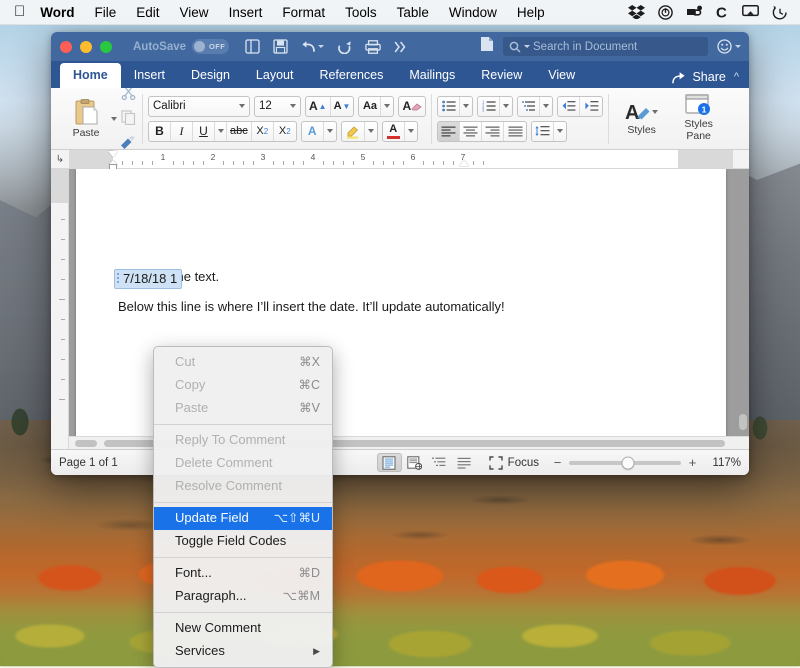 The image size is (800, 668). What do you see at coordinates (239, 131) in the screenshot?
I see `strikethrough-button: abc` at bounding box center [239, 131].